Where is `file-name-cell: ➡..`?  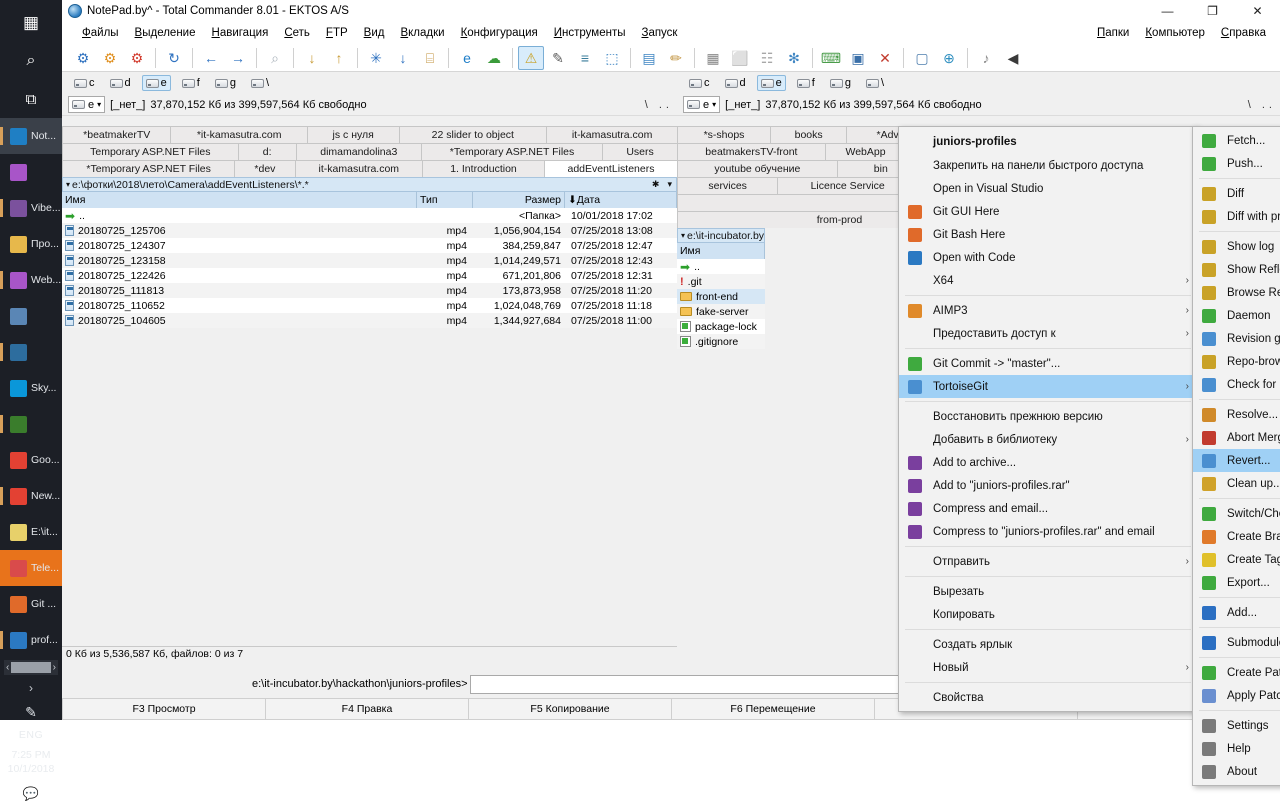
file-name-cell: ➡.. is located at coordinates (239, 216).